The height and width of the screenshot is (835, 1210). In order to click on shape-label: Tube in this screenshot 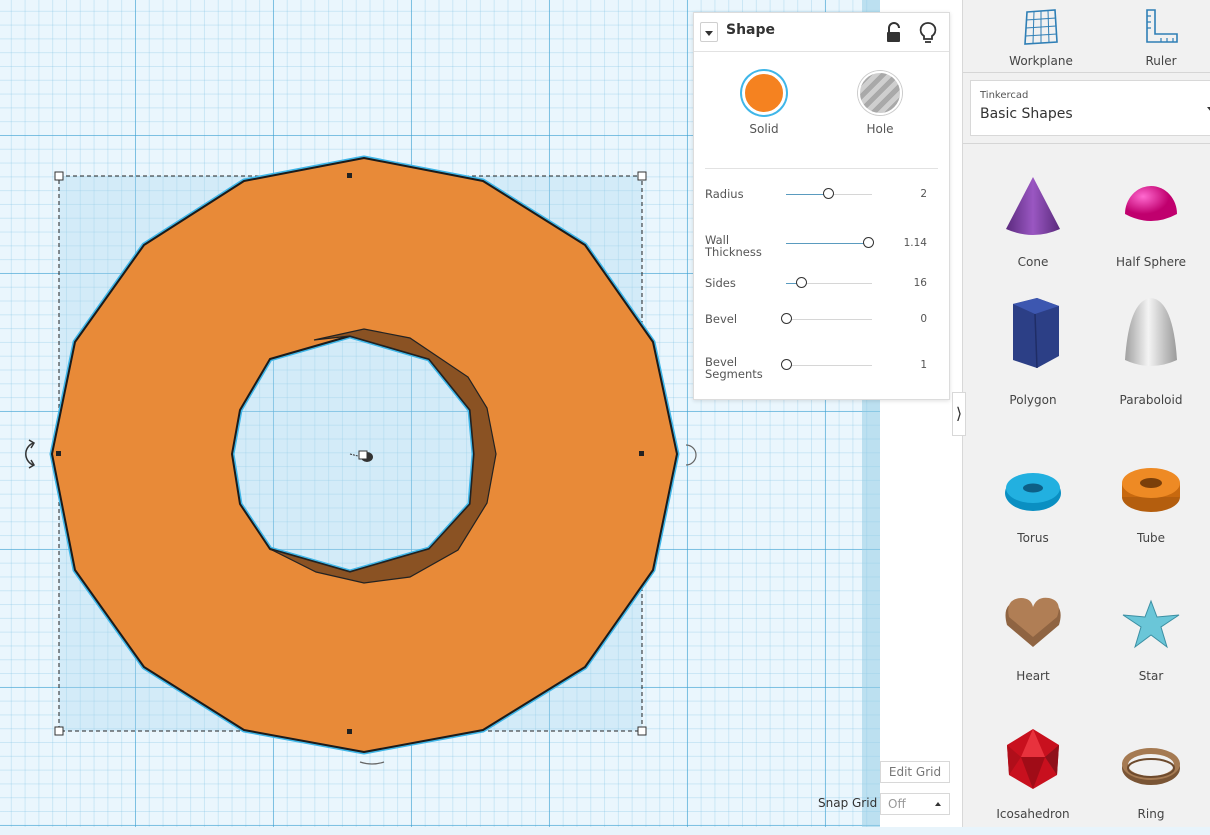, I will do `click(1151, 538)`.